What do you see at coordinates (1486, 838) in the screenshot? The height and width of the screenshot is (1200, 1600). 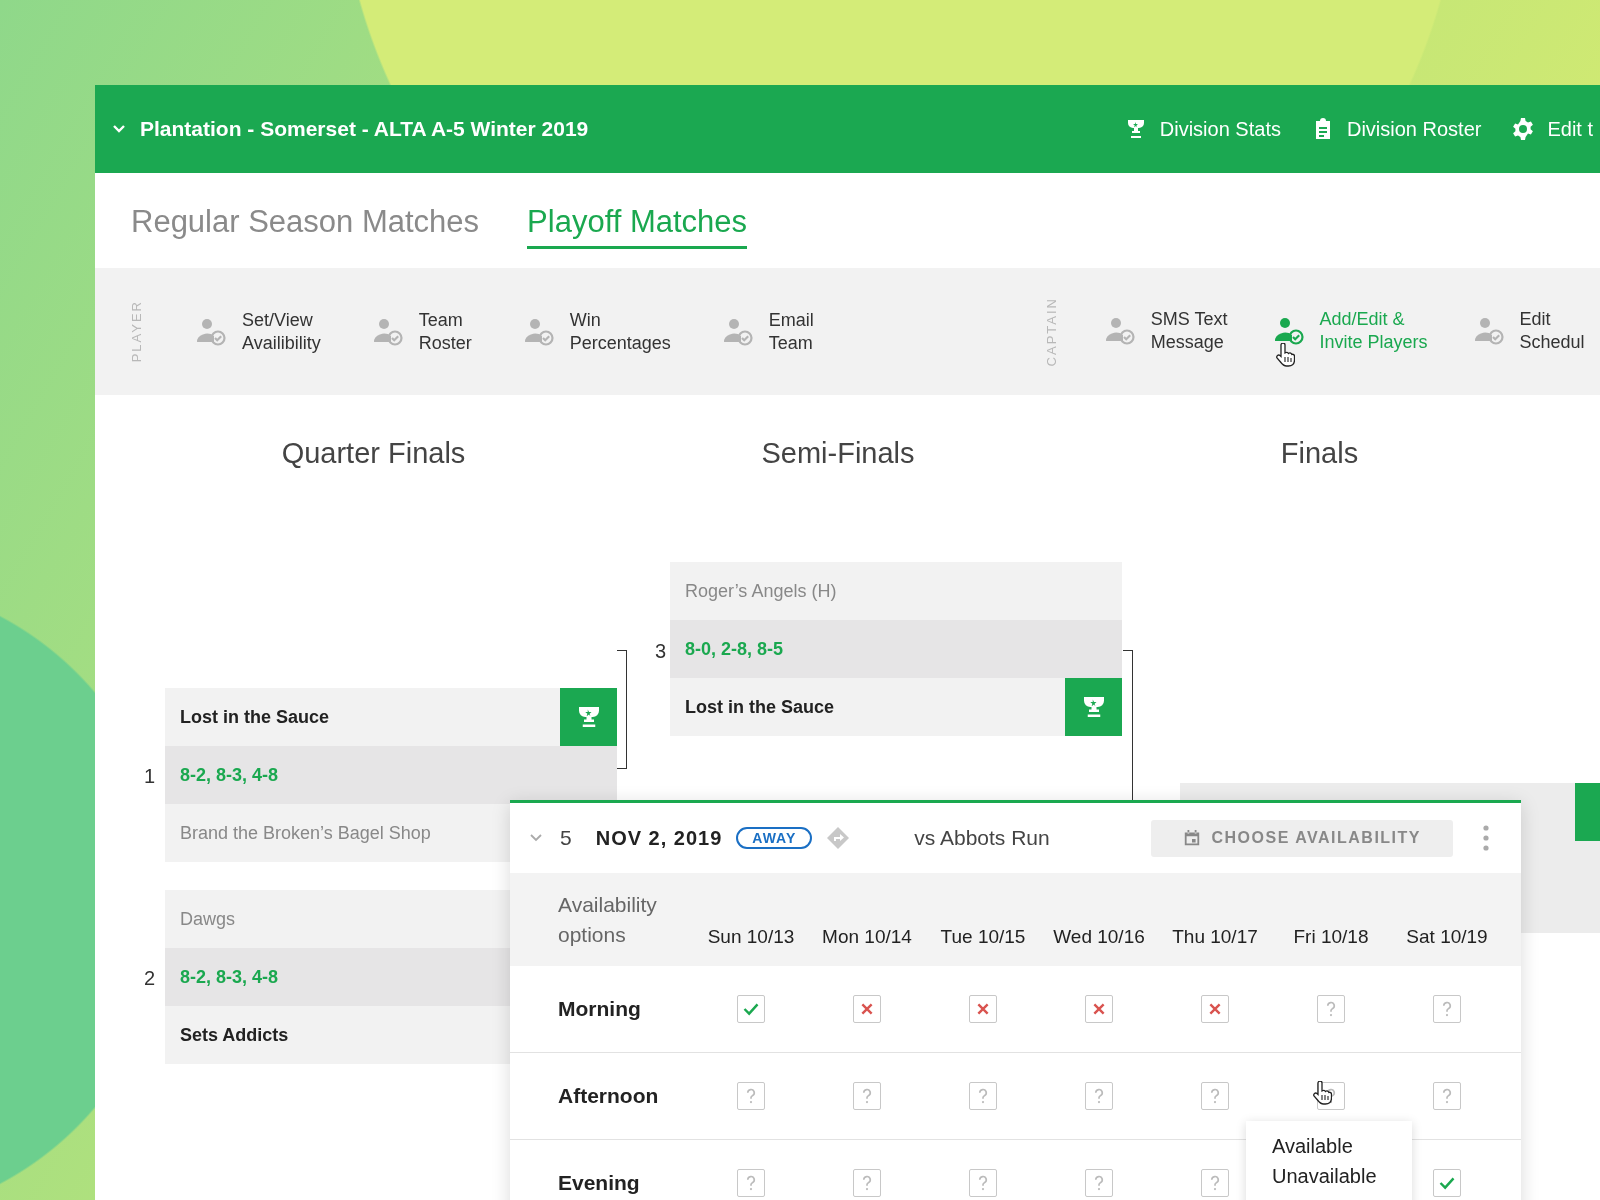 I see `more-options-icon` at bounding box center [1486, 838].